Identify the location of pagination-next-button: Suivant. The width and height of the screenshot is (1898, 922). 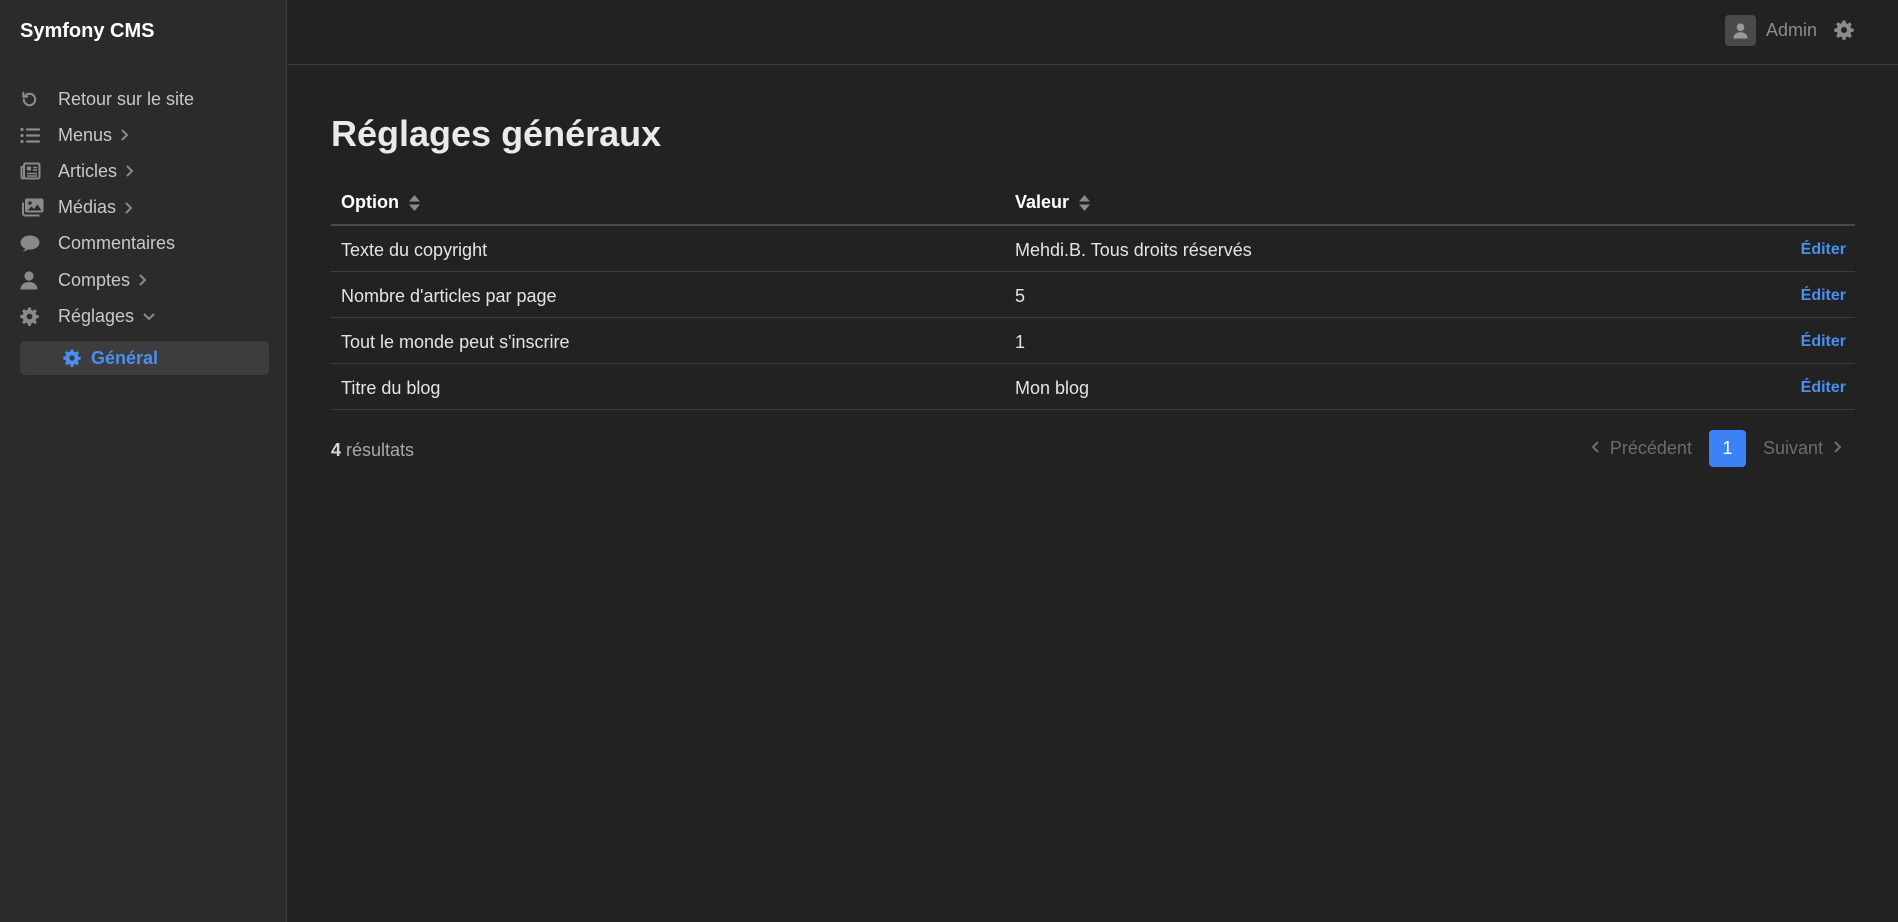
(1802, 448).